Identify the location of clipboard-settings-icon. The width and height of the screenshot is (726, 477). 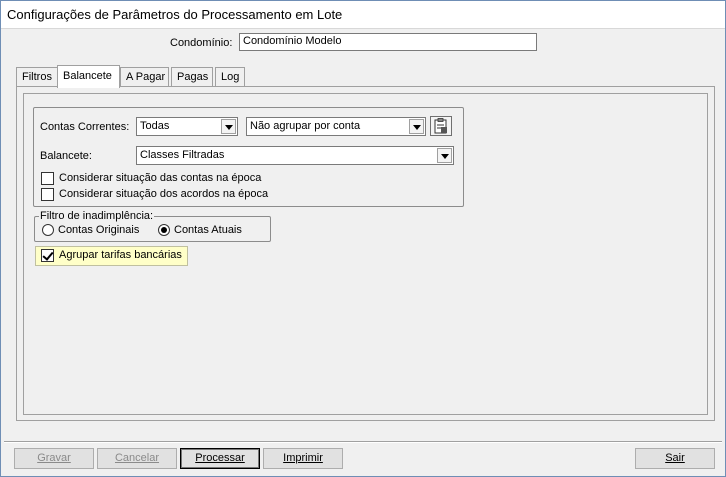
(440, 126).